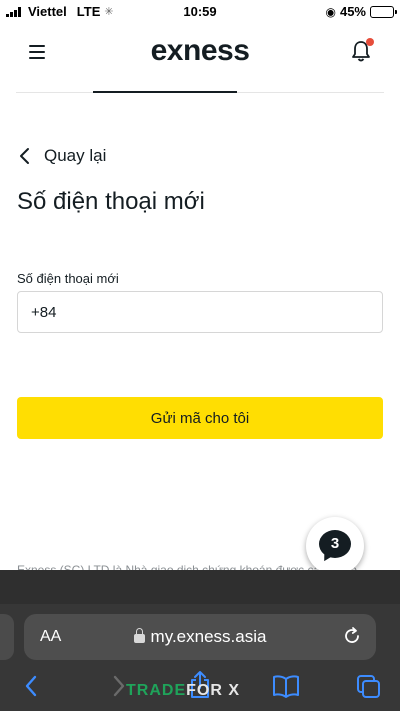 The height and width of the screenshot is (711, 400). I want to click on orientation-lock-icon: ◉, so click(330, 11).